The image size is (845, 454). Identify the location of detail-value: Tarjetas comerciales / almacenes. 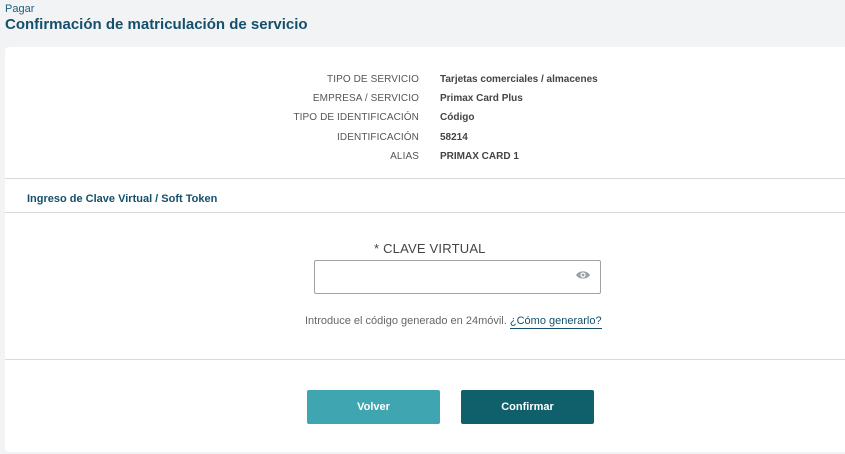
(519, 79).